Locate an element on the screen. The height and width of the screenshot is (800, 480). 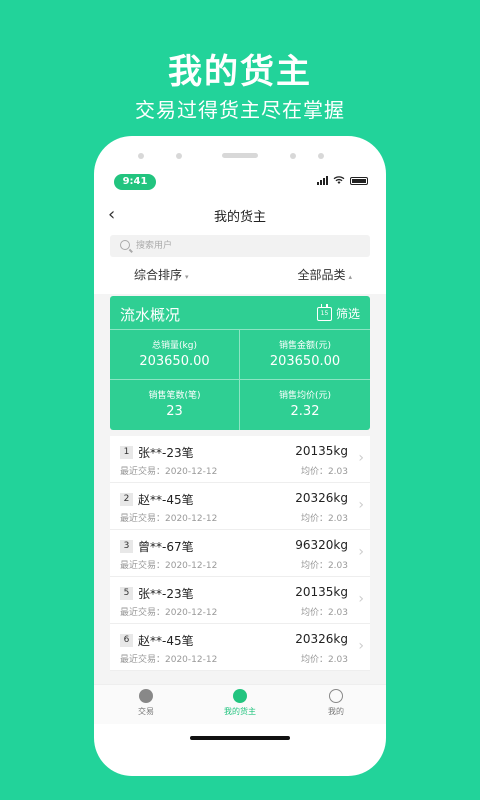
nav-bar: ‹ 我的货主 is located at coordinates (240, 215).